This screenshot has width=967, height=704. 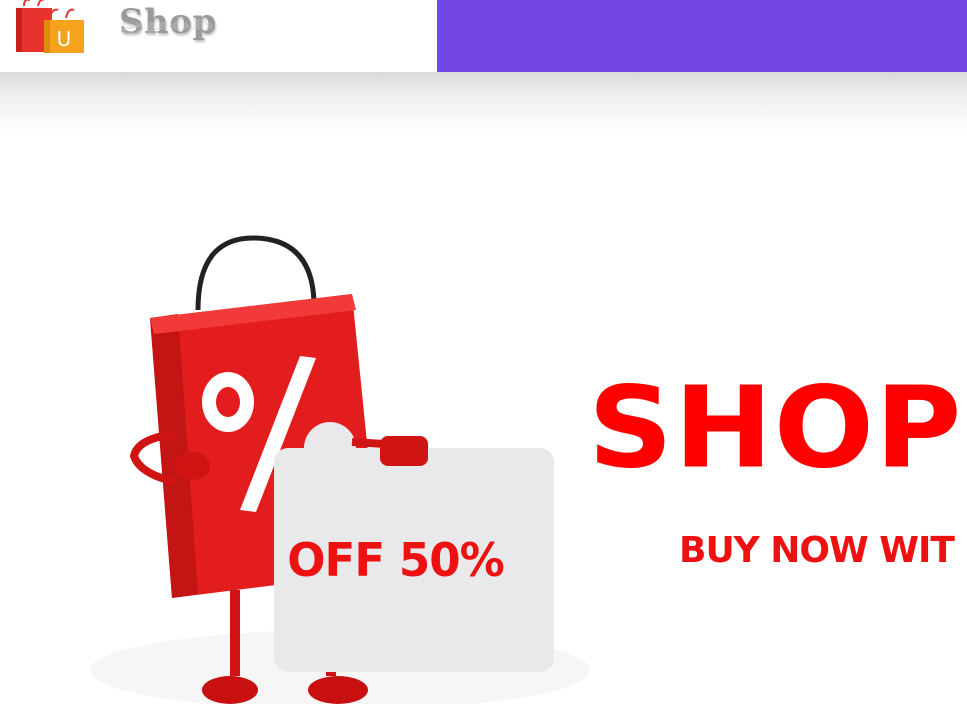 What do you see at coordinates (167, 27) in the screenshot?
I see `brand-name-reflection: Shop` at bounding box center [167, 27].